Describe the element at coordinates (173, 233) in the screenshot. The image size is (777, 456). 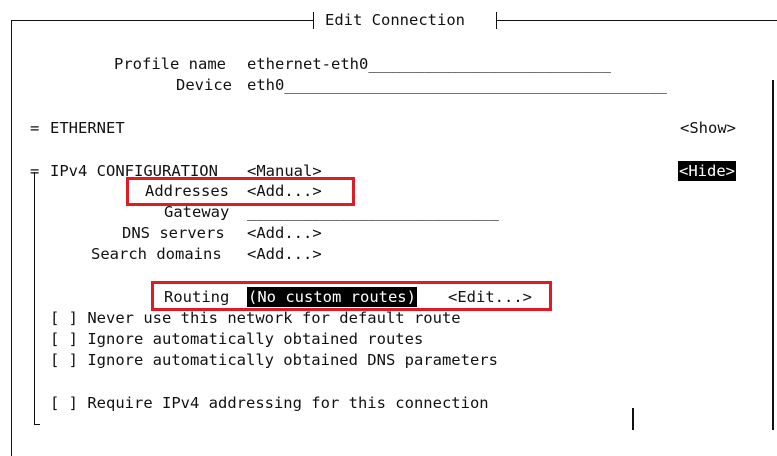
I see `dns-servers-label: DNS servers` at that location.